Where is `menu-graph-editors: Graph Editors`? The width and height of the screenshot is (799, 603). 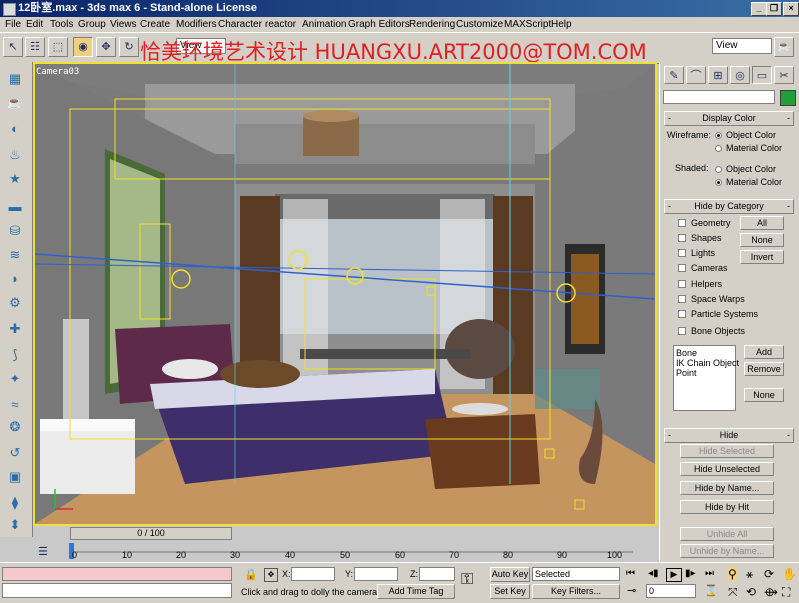
menu-graph-editors: Graph Editors is located at coordinates (379, 24).